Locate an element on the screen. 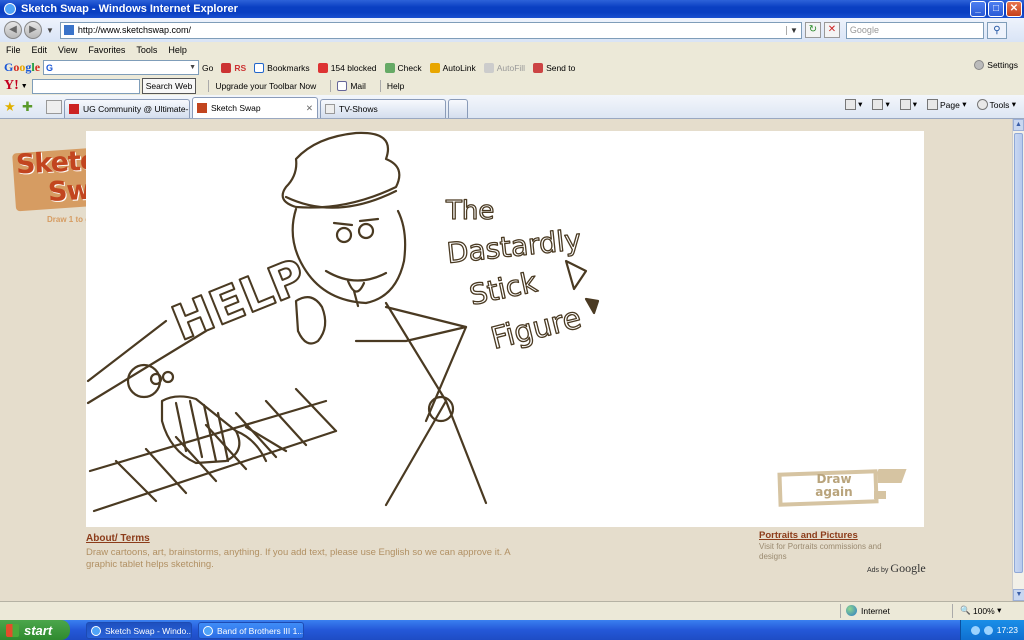  back-button: ◀ is located at coordinates (13, 30).